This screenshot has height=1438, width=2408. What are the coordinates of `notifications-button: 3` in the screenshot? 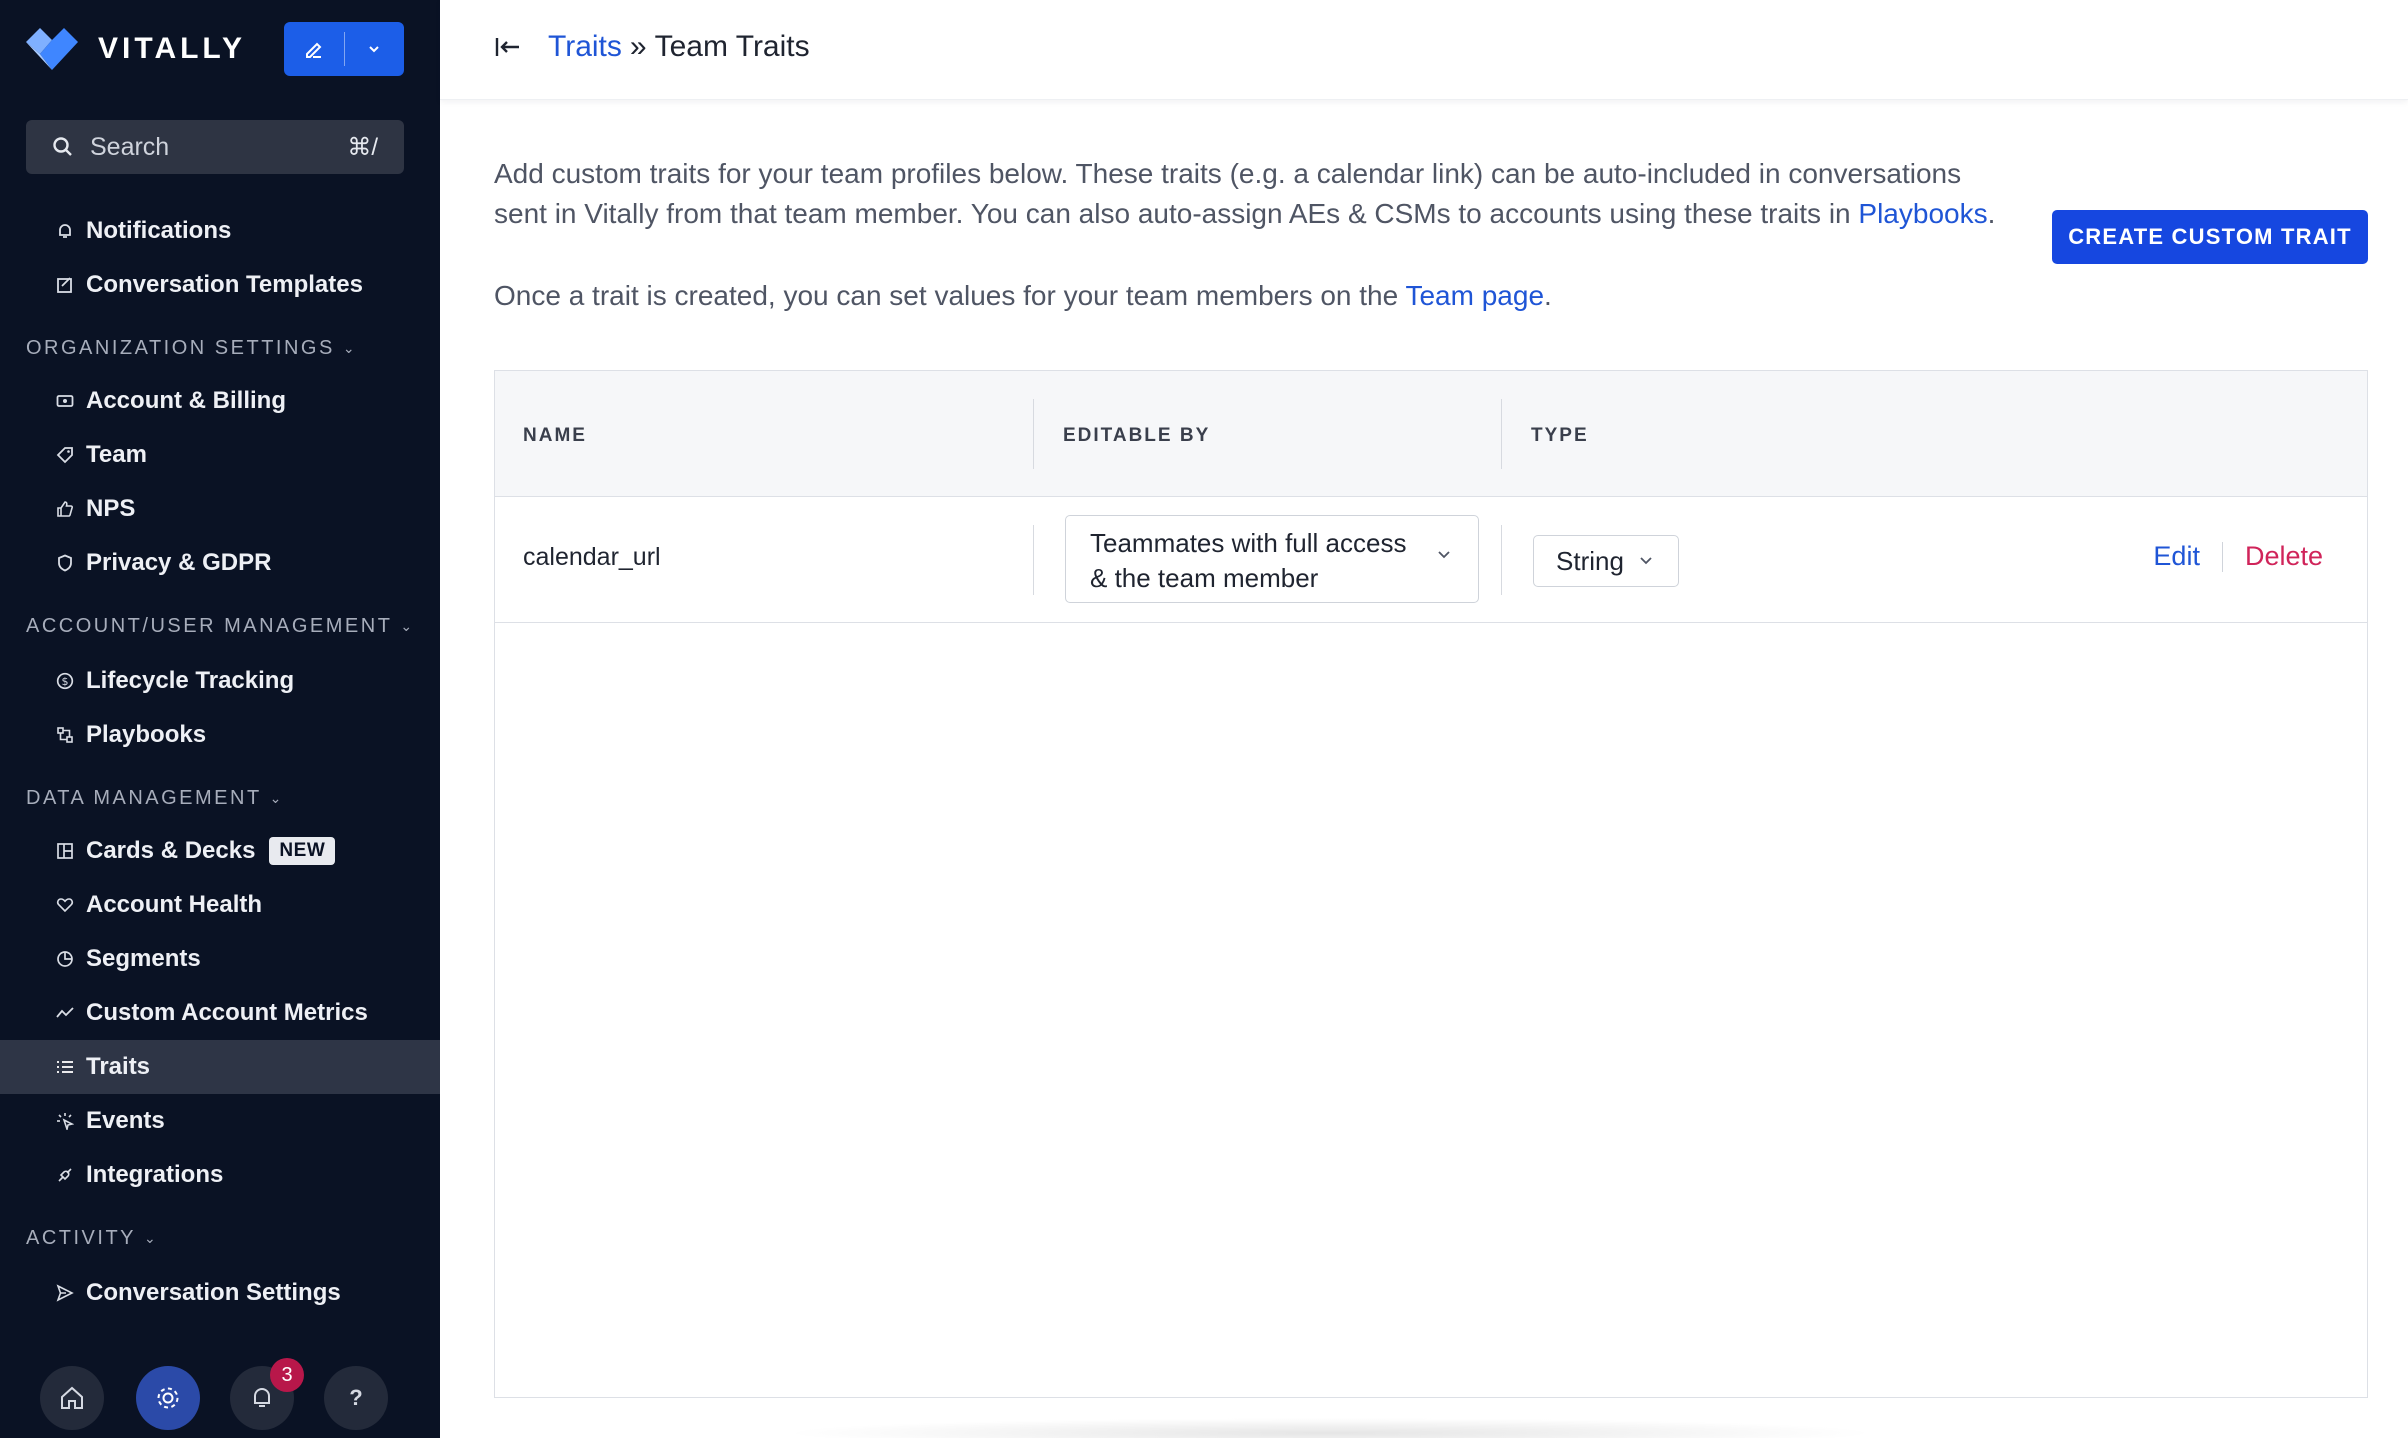 It's located at (267, 1394).